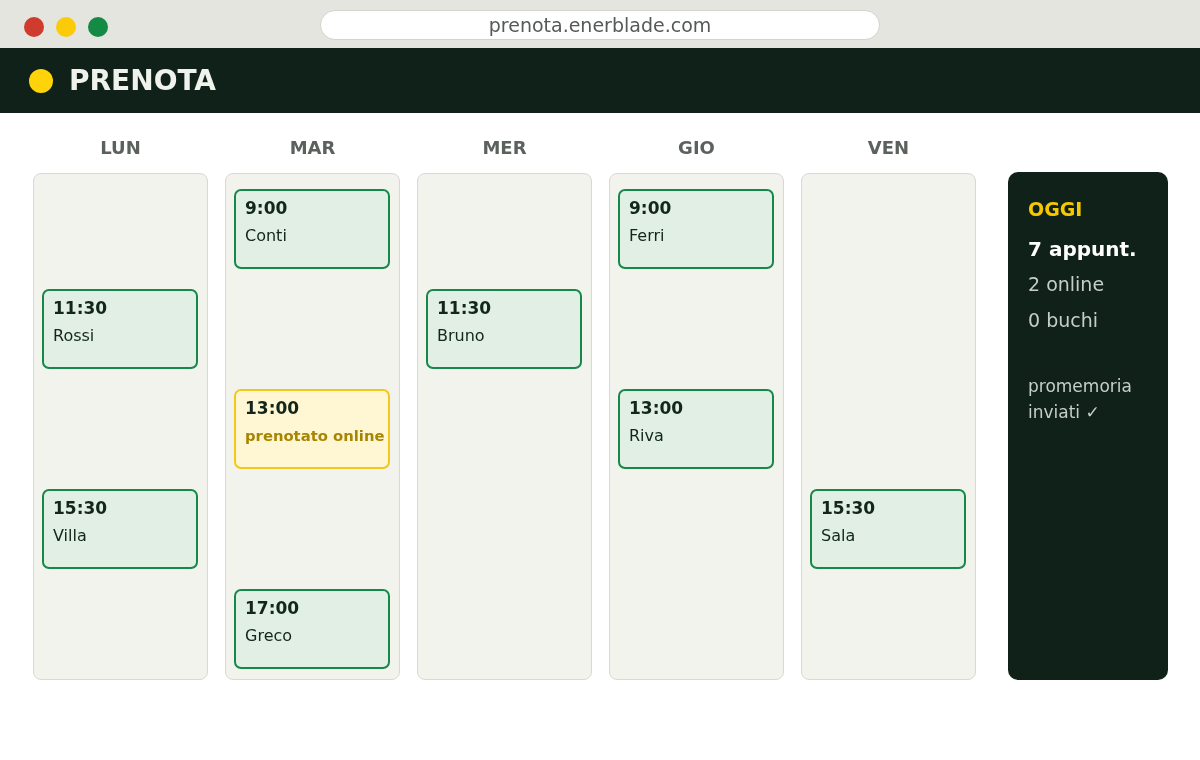  Describe the element at coordinates (696, 229) in the screenshot. I see `appointment-card: 9:00 Ferri` at that location.